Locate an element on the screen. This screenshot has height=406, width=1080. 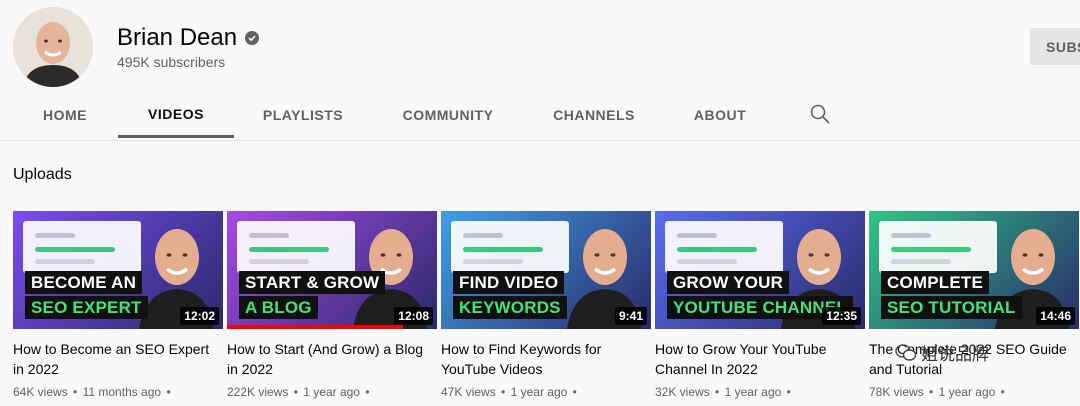
watermark: 姐说品牌 is located at coordinates (942, 352).